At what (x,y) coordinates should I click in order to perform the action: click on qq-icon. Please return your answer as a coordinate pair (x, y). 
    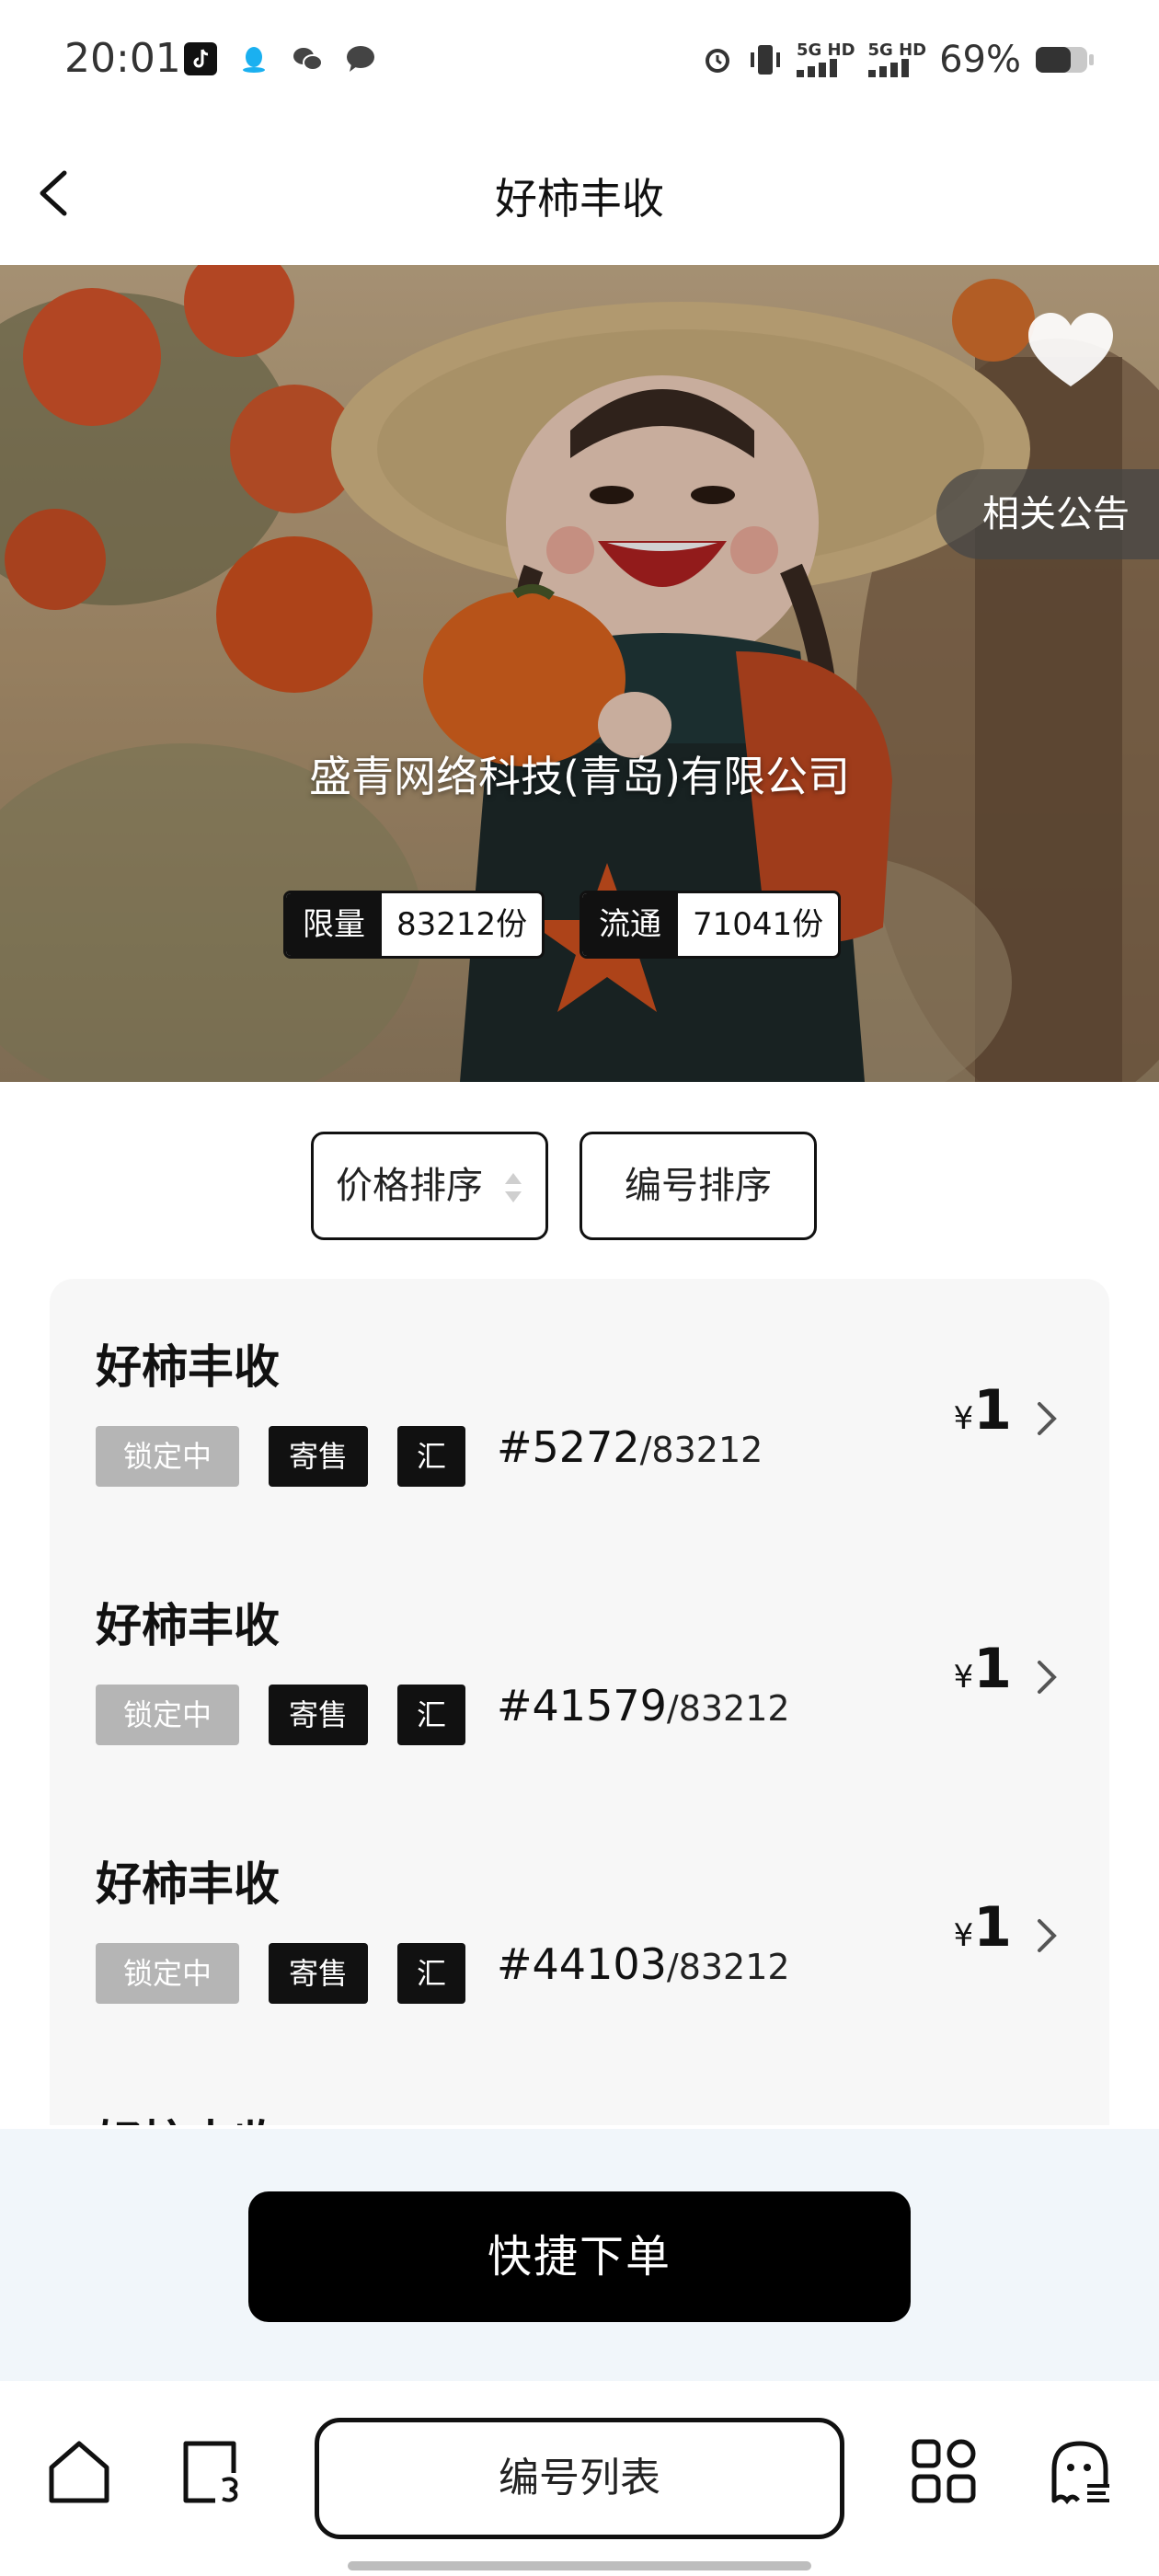
    Looking at the image, I should click on (254, 60).